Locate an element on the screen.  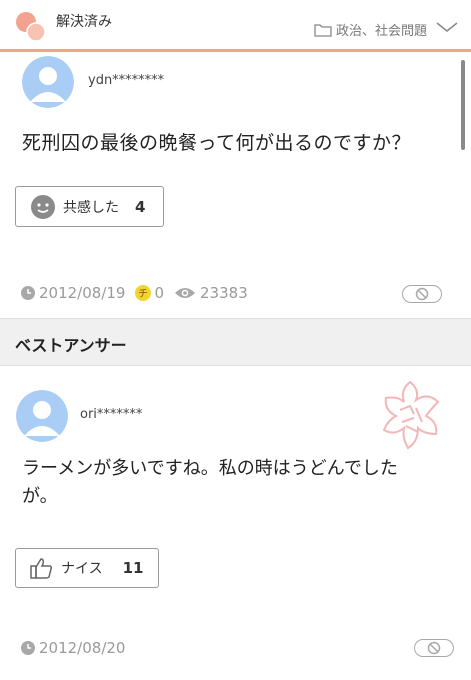
thumbs-up-icon is located at coordinates (41, 568).